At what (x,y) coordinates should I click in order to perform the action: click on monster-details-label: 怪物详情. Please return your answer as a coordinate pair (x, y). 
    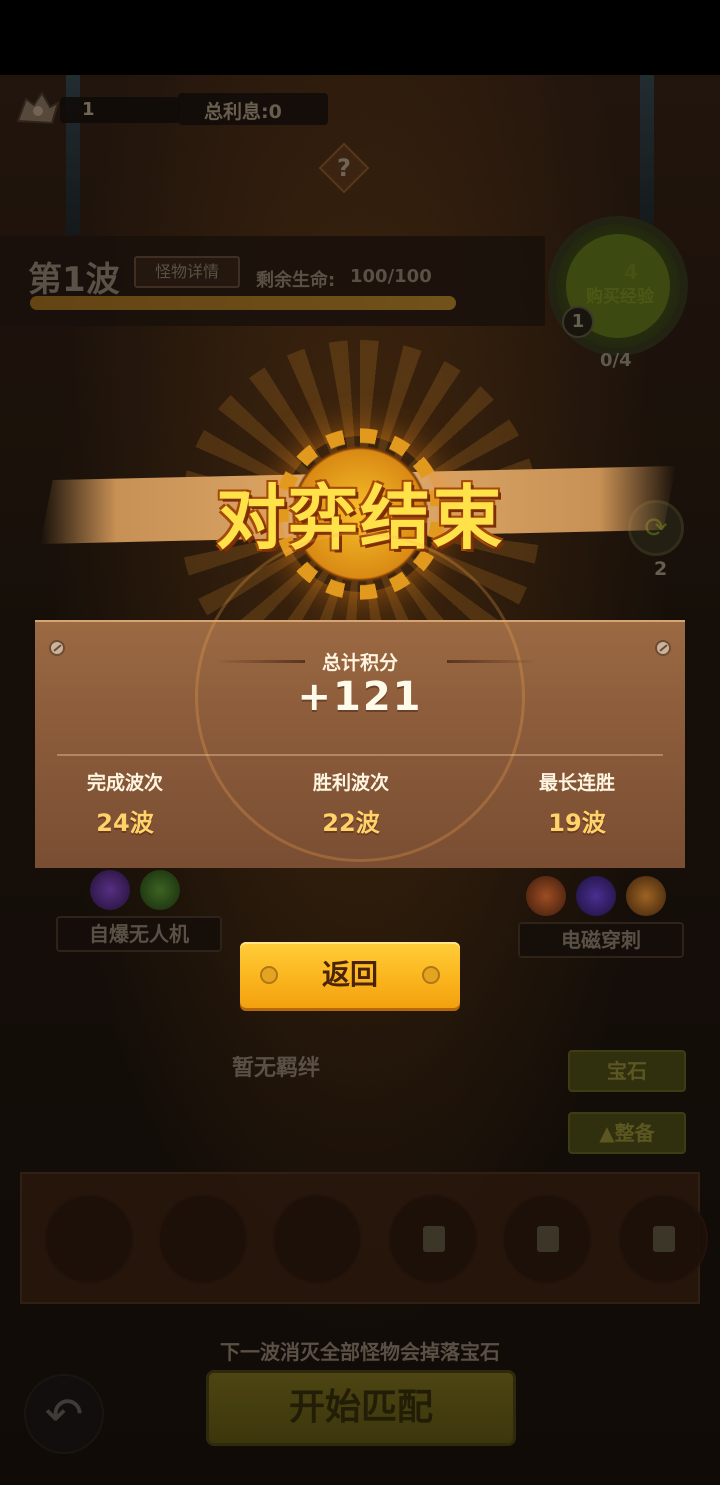
    Looking at the image, I should click on (186, 271).